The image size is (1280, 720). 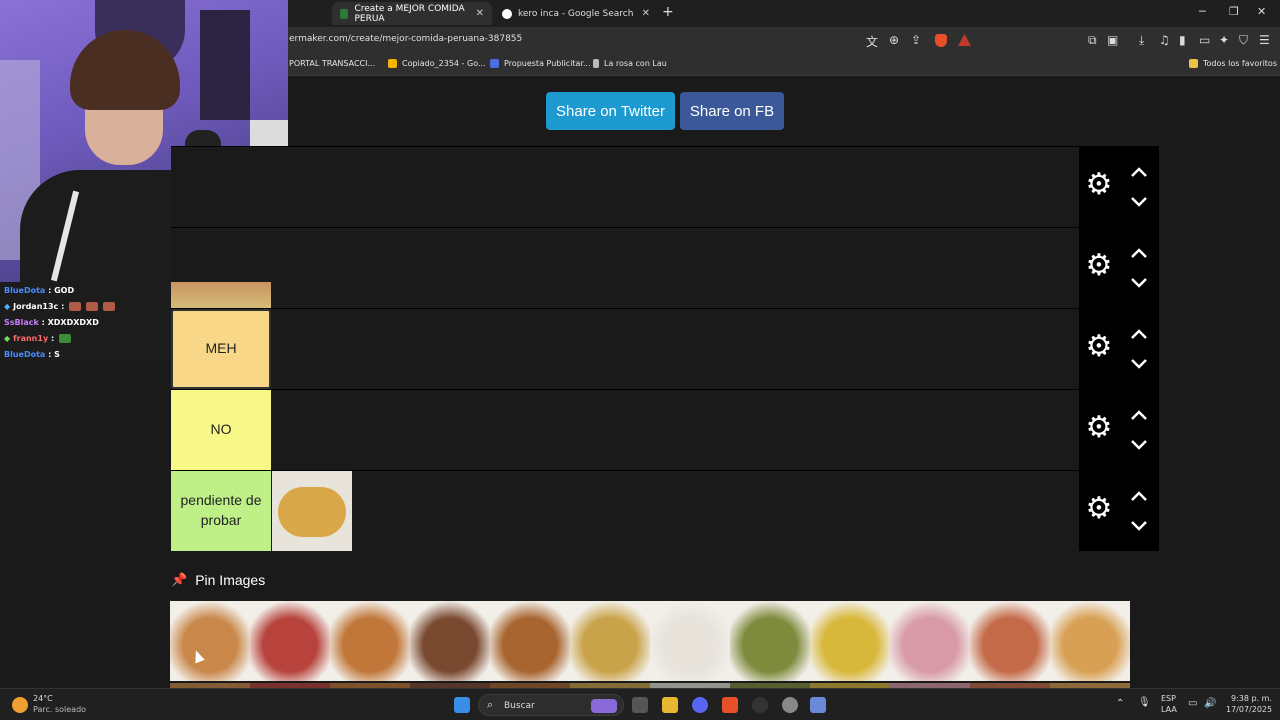 What do you see at coordinates (1164, 40) in the screenshot?
I see `music-icon: ♫` at bounding box center [1164, 40].